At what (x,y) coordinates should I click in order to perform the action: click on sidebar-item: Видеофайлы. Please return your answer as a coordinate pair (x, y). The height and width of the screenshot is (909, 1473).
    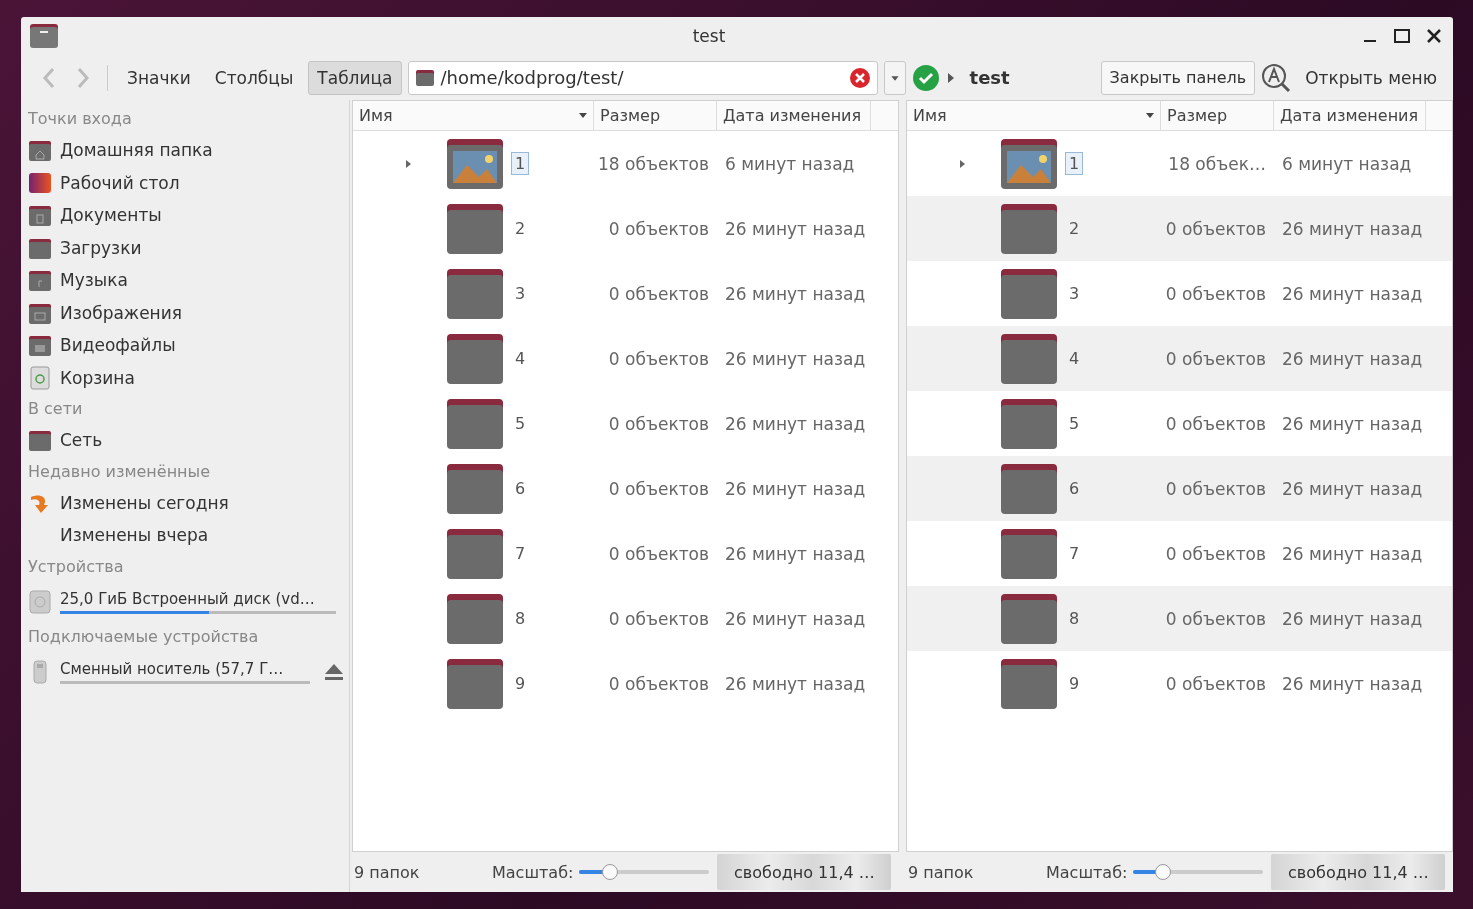
    Looking at the image, I should click on (118, 345).